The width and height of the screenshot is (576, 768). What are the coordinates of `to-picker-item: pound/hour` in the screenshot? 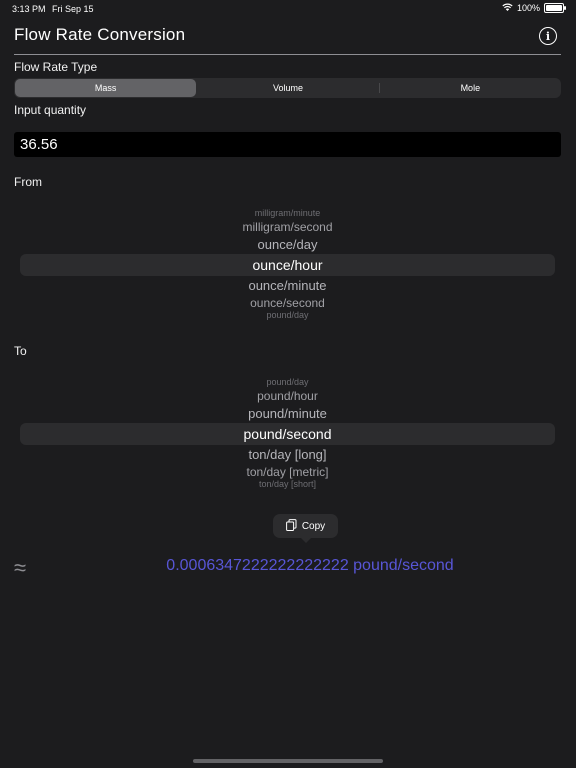 It's located at (287, 396).